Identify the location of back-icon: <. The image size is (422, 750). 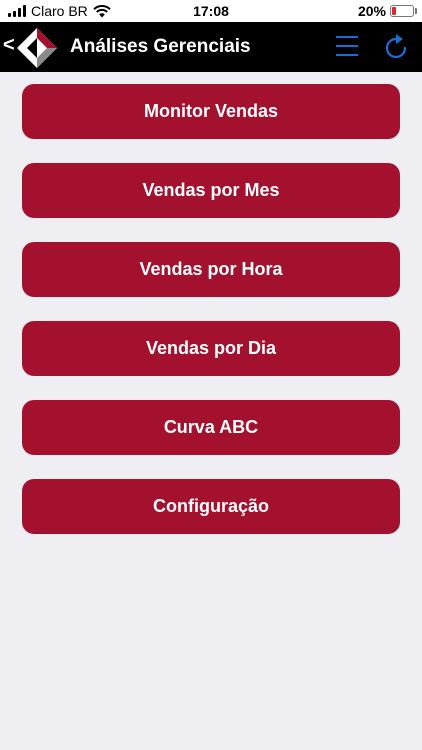
(9, 45).